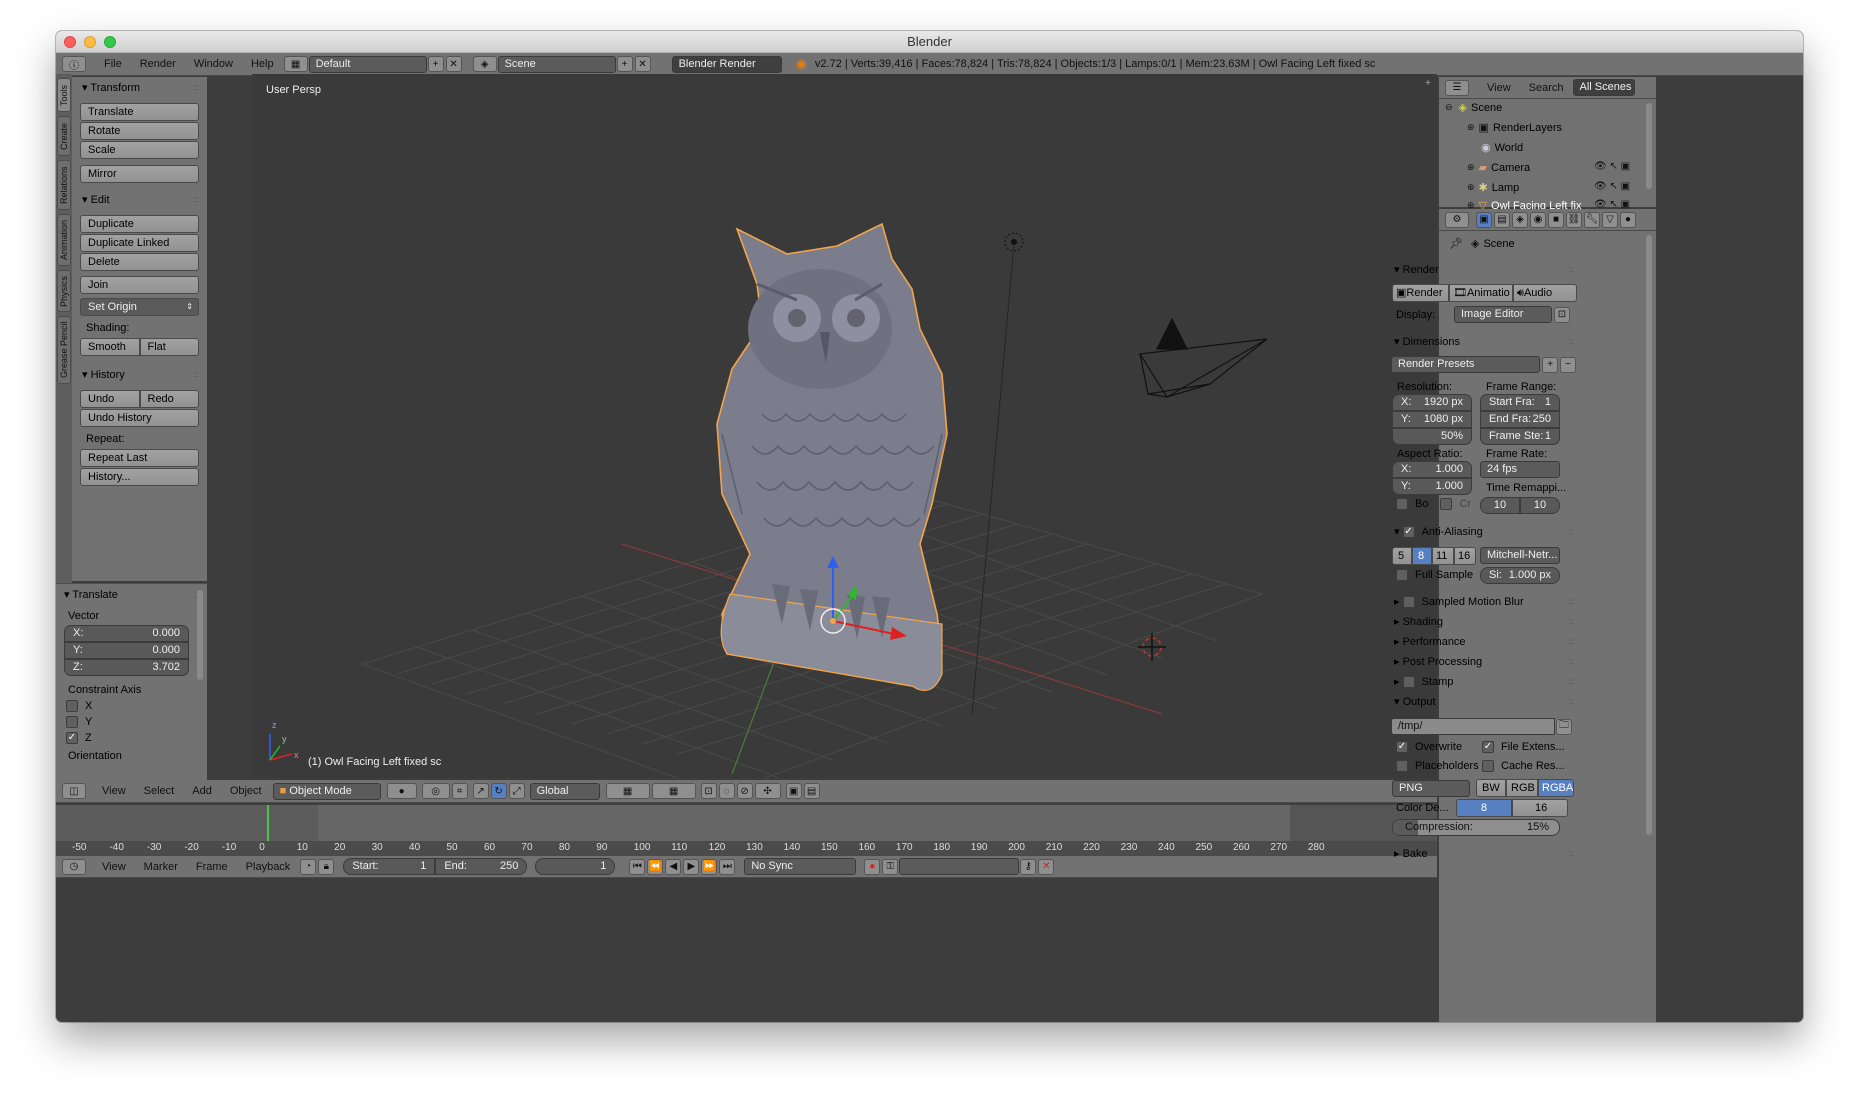 This screenshot has width=1859, height=1103. Describe the element at coordinates (367, 64) in the screenshot. I see `screen-layout-field: Default` at that location.